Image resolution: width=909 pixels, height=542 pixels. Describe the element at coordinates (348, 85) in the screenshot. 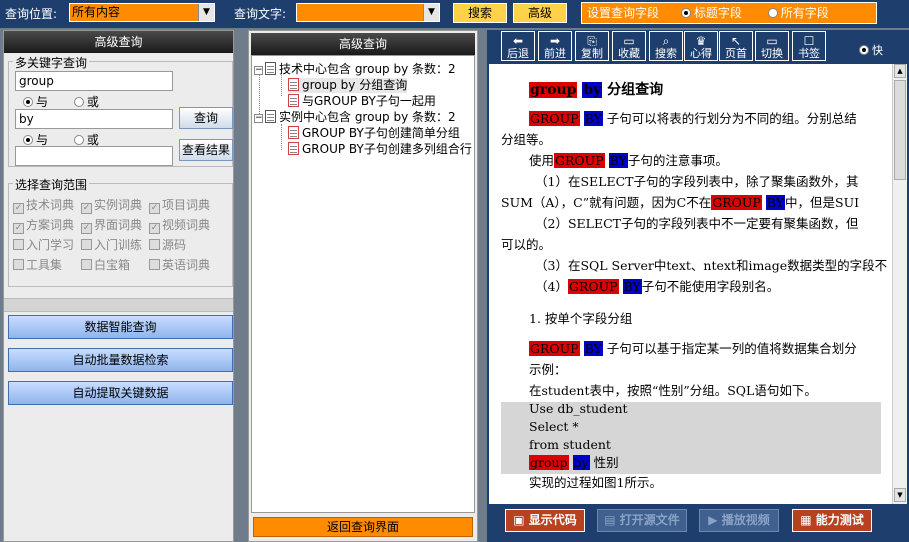

I see `tree-leaf: group by 分组查询` at that location.